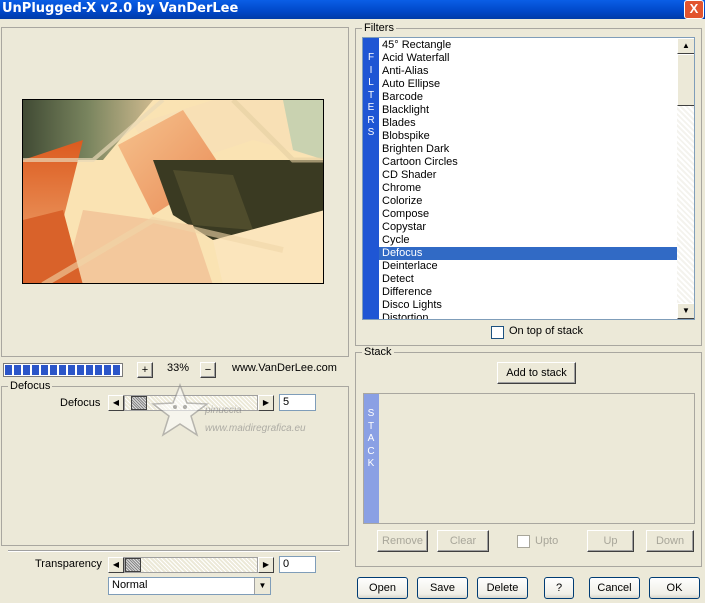 Image resolution: width=705 pixels, height=603 pixels. Describe the element at coordinates (442, 588) in the screenshot. I see `save-button: Save` at that location.